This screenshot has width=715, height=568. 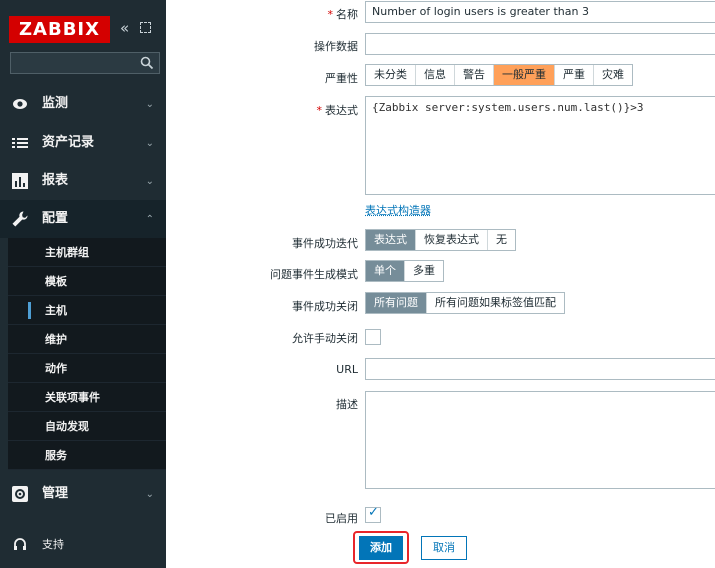 What do you see at coordinates (336, 46) in the screenshot?
I see `opdata-label: 操作数据` at bounding box center [336, 46].